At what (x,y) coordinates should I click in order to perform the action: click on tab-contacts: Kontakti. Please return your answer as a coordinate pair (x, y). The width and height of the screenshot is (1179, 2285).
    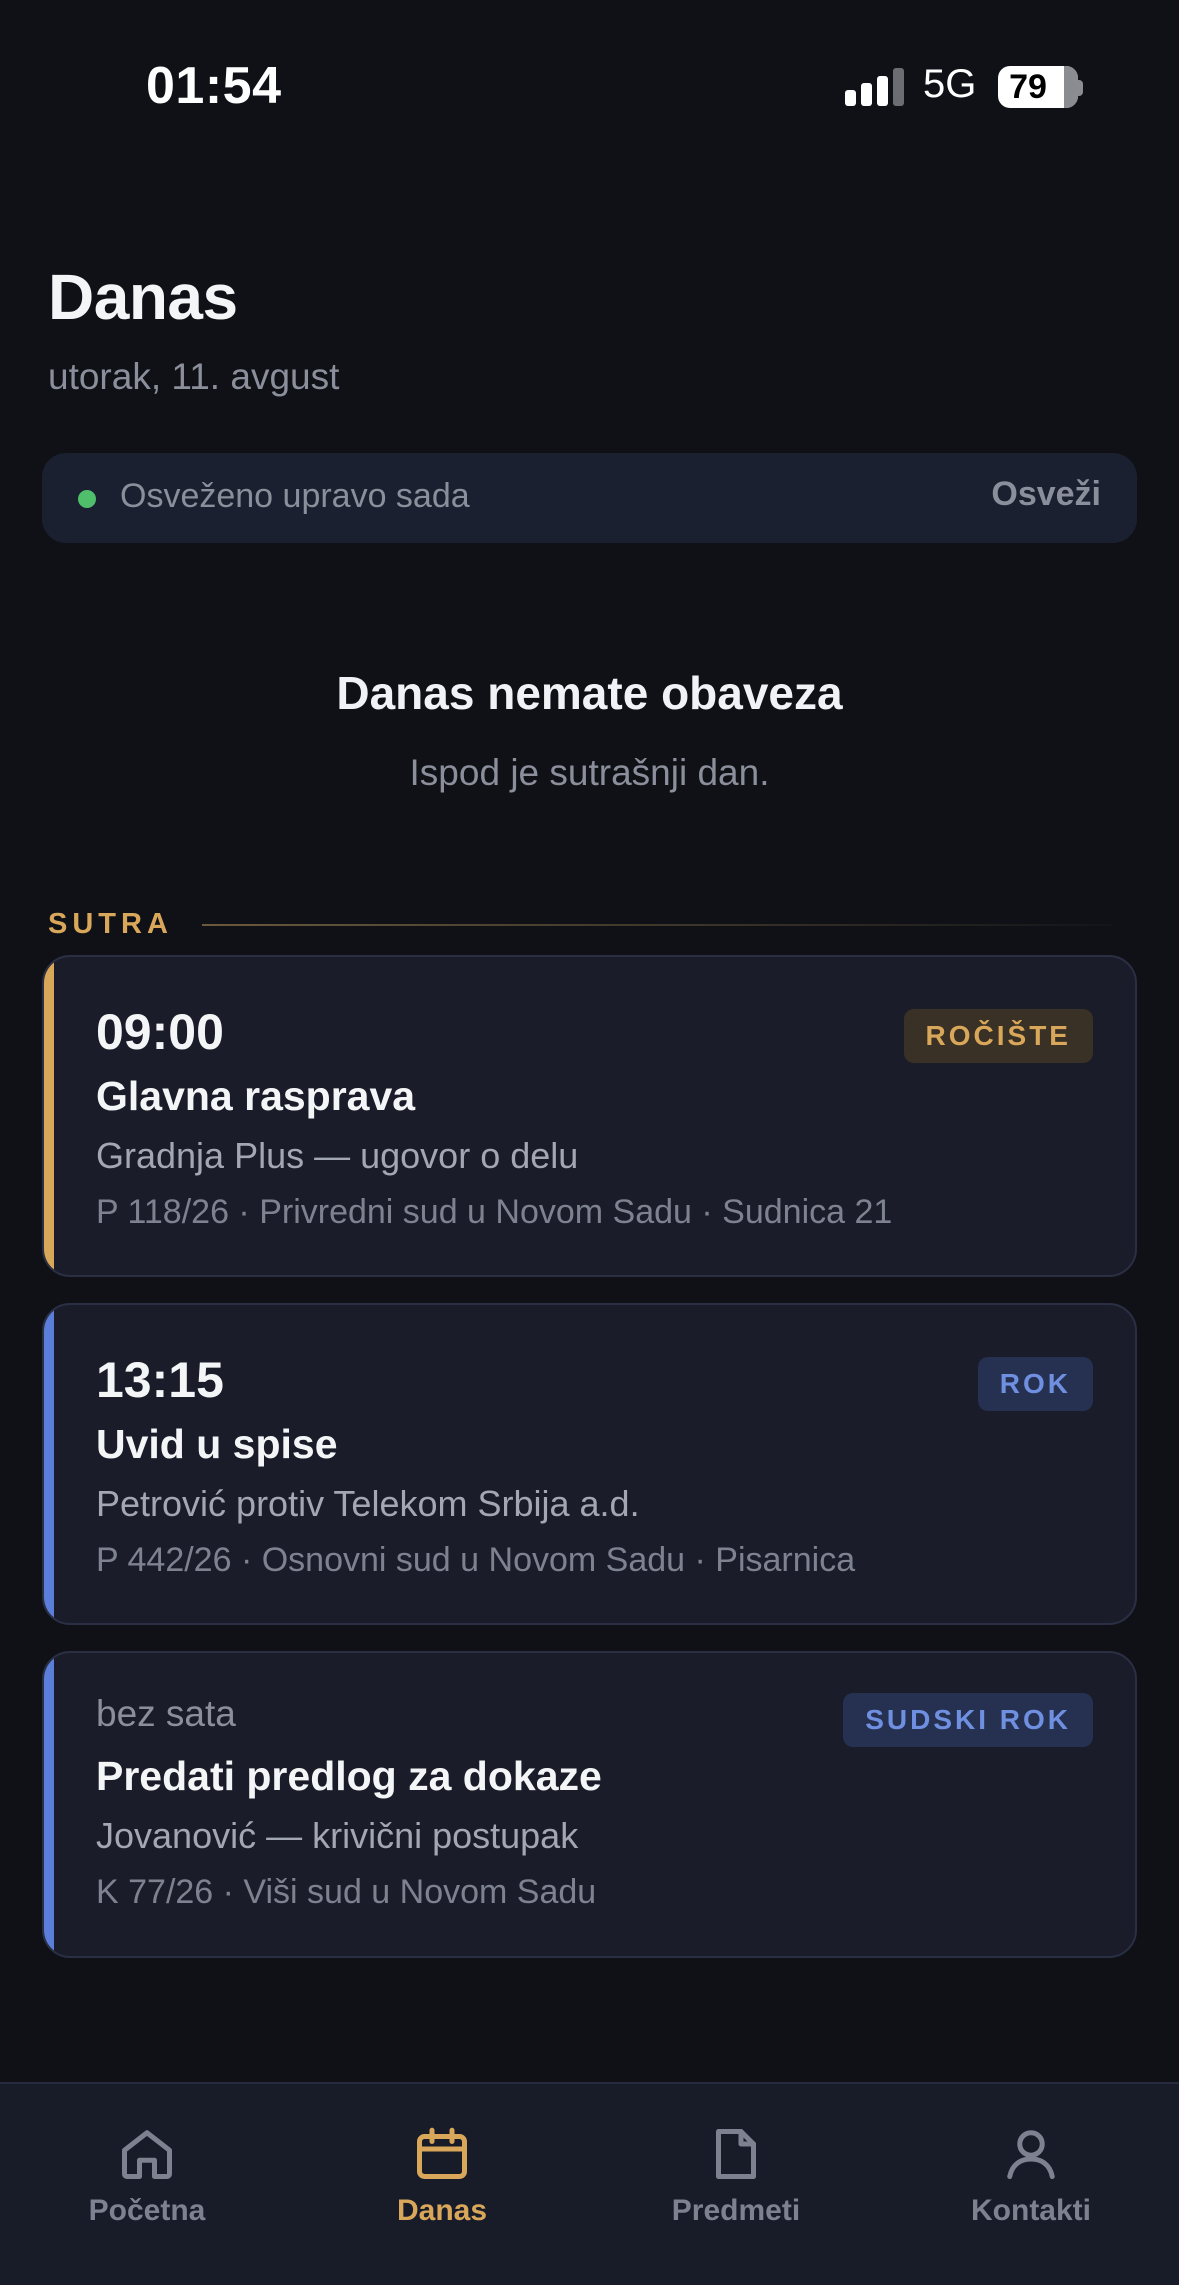
    Looking at the image, I should click on (1031, 2176).